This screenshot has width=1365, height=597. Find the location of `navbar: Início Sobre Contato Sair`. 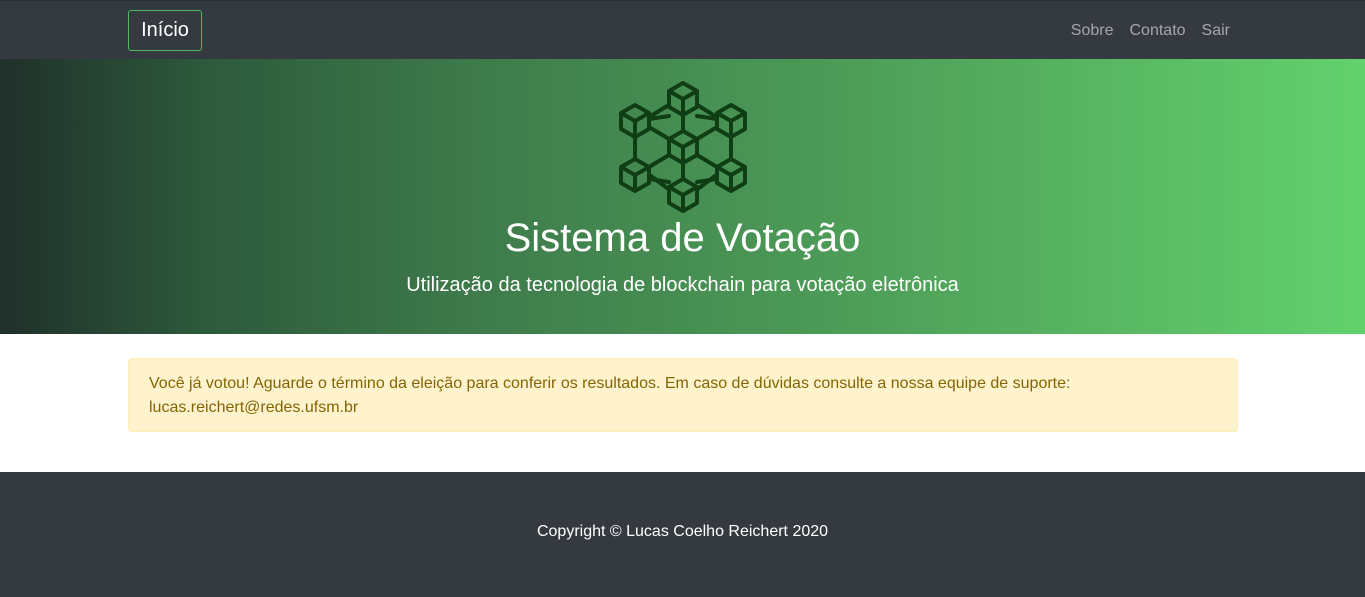

navbar: Início Sobre Contato Sair is located at coordinates (682, 29).